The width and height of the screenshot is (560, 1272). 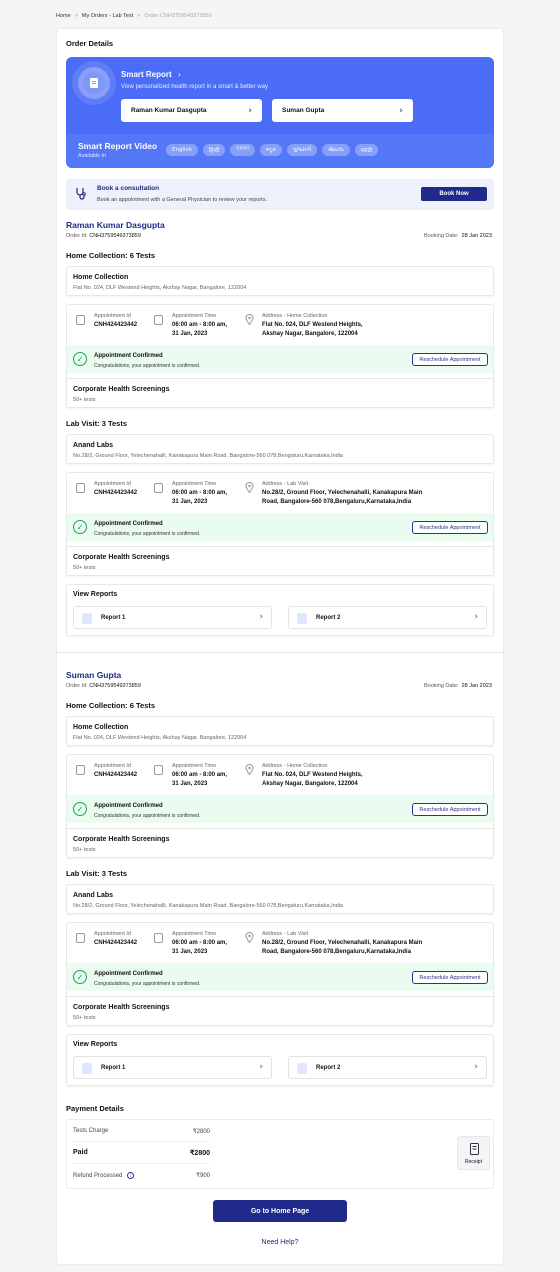 What do you see at coordinates (214, 150) in the screenshot?
I see `language-chip: हिन्दी` at bounding box center [214, 150].